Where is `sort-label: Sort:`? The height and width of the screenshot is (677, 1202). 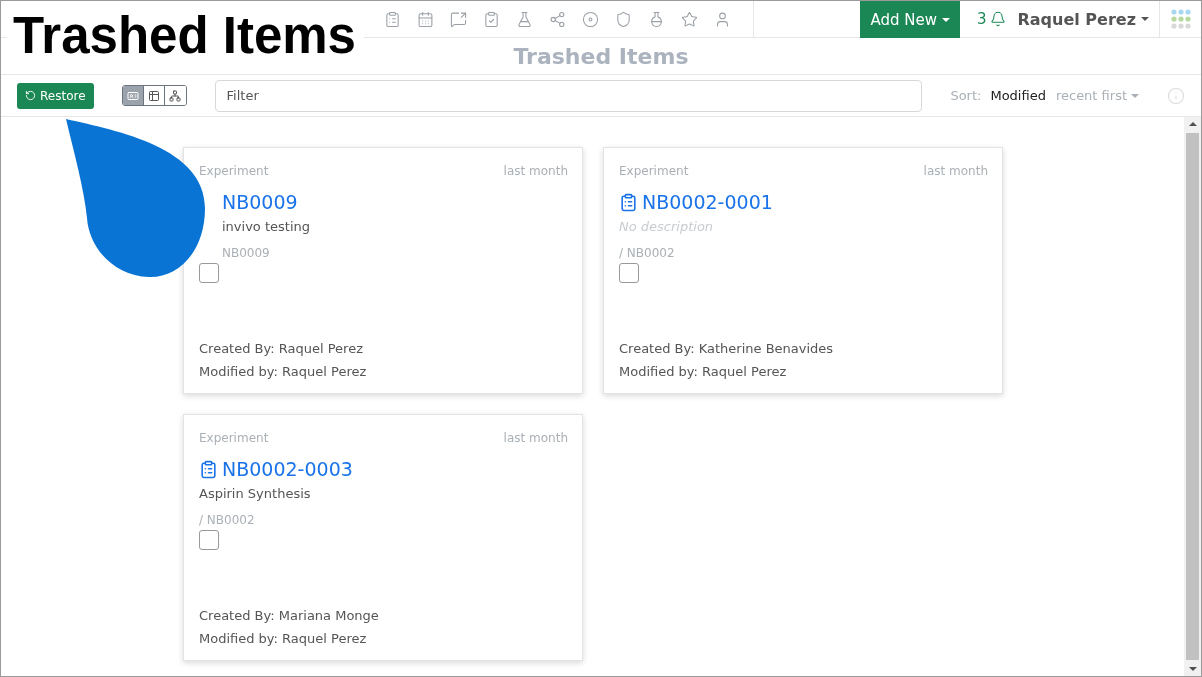
sort-label: Sort: is located at coordinates (966, 95).